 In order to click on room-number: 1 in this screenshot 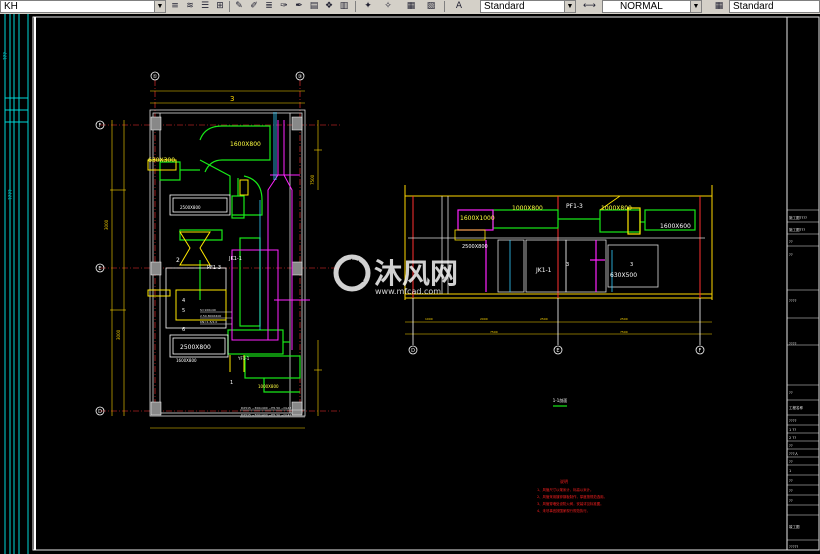, I will do `click(231, 383)`.